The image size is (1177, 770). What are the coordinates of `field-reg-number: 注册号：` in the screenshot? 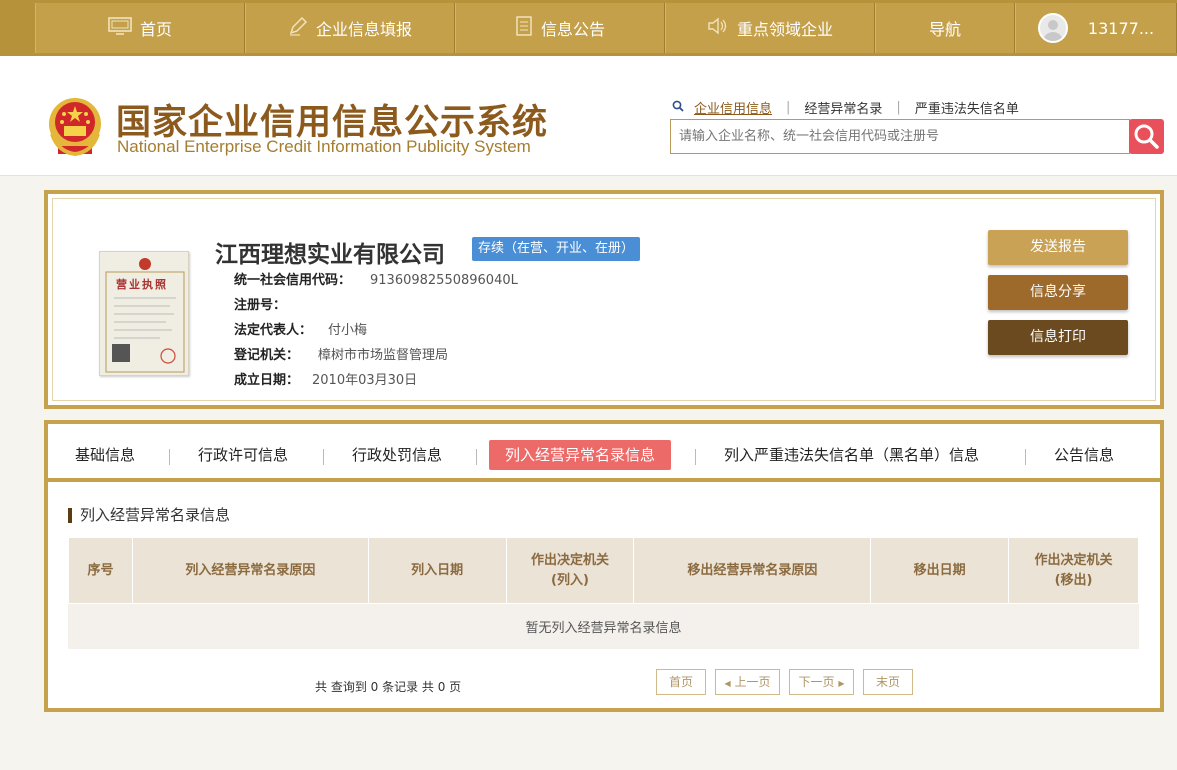 It's located at (260, 303).